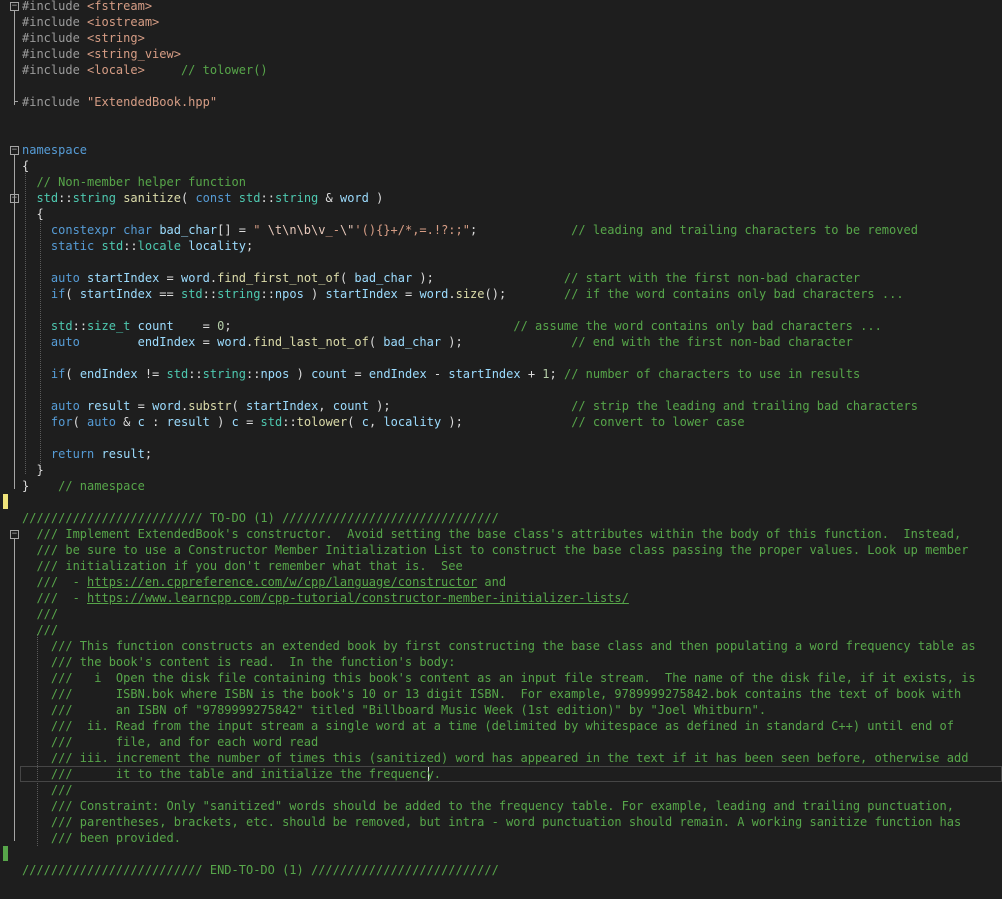 This screenshot has width=1002, height=899. I want to click on code-line: /// been provided., so click(512, 838).